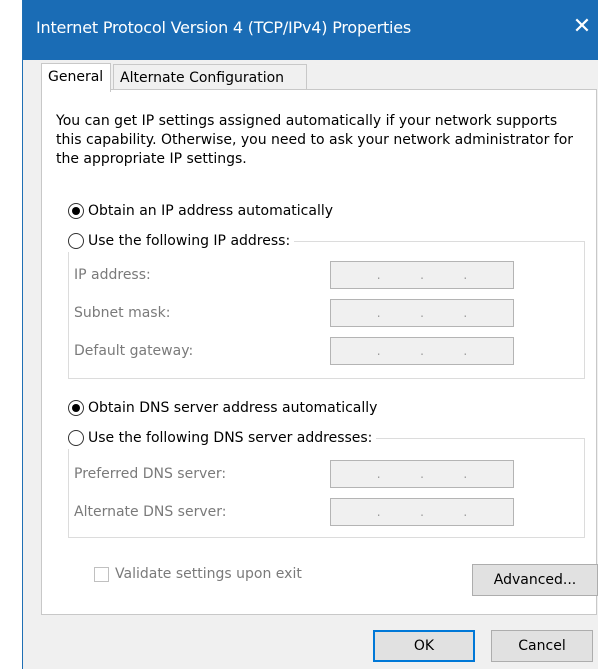 The height and width of the screenshot is (669, 598). What do you see at coordinates (210, 77) in the screenshot?
I see `tab-alternate-configuration: Alternate Configuration` at bounding box center [210, 77].